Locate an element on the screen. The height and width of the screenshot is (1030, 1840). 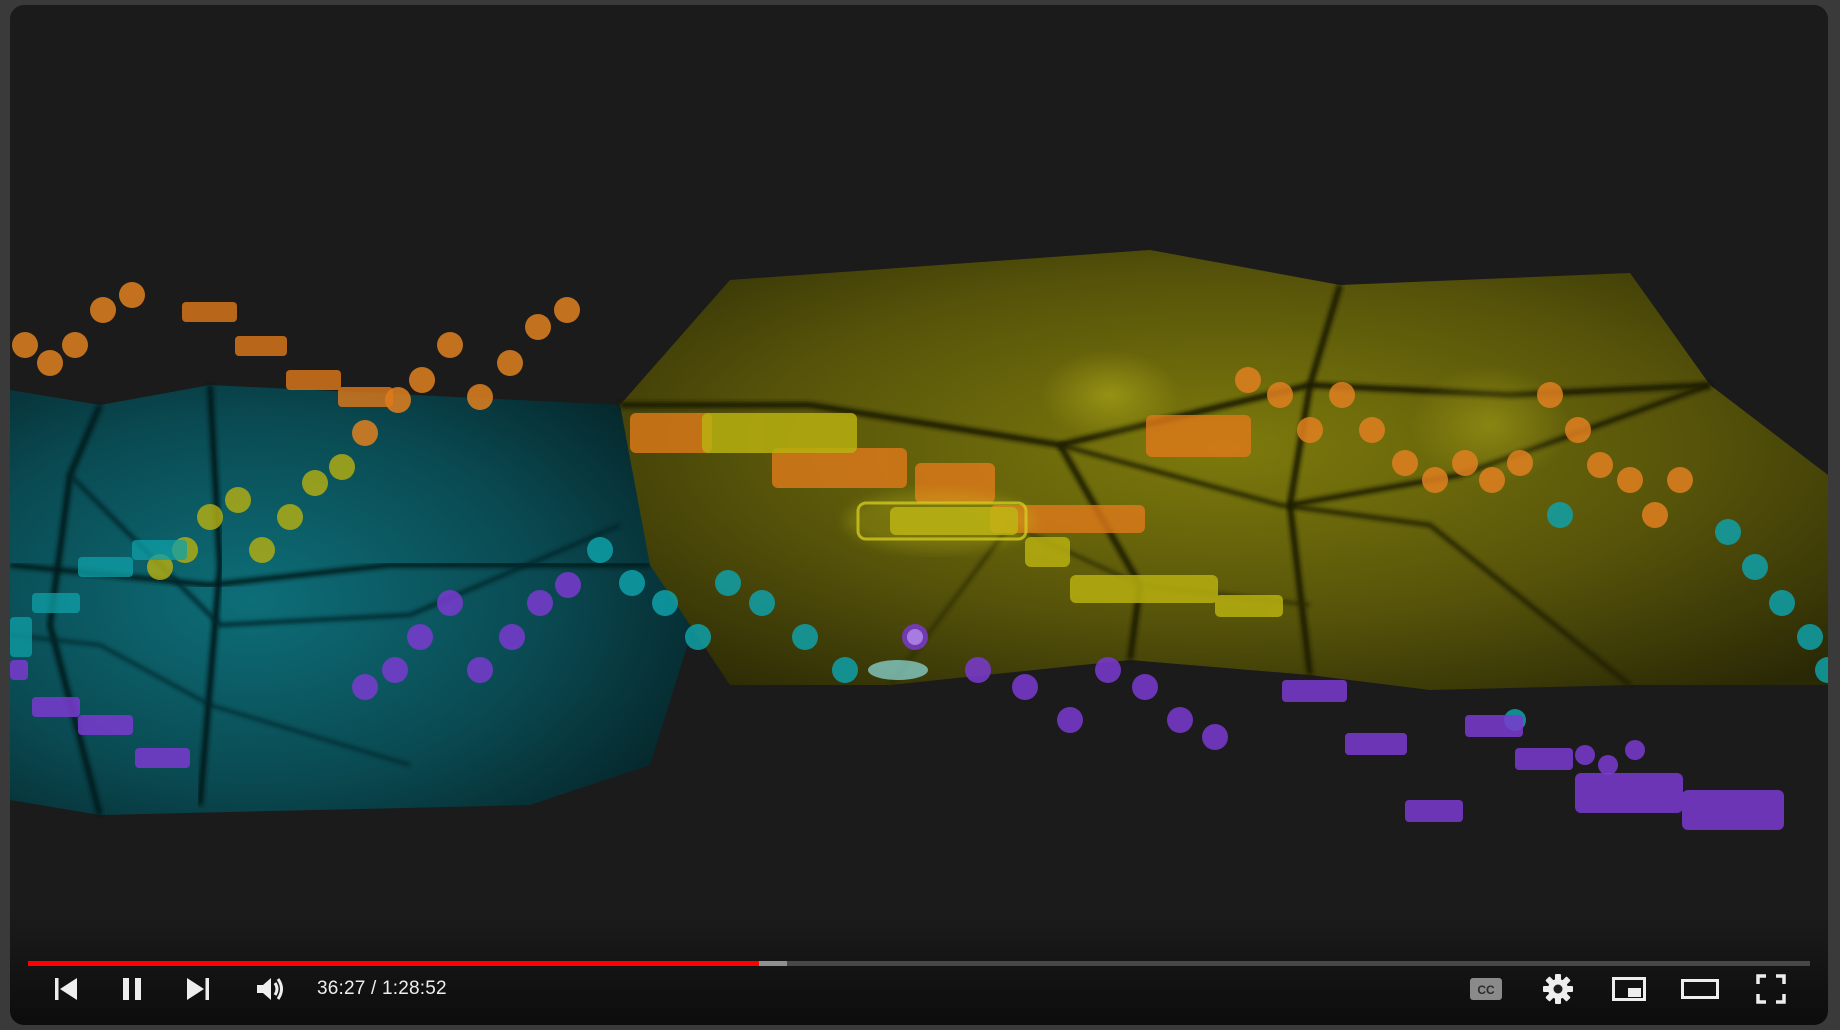
fullscreen-icon is located at coordinates (1771, 989).